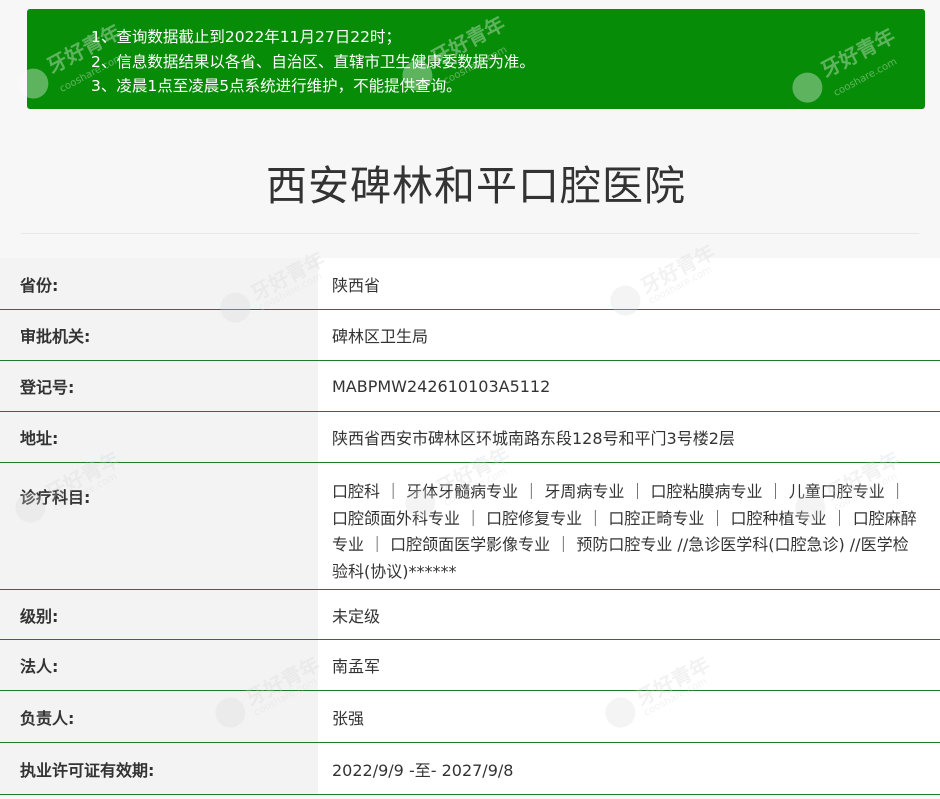  What do you see at coordinates (159, 716) in the screenshot?
I see `row-label: 负责人:` at bounding box center [159, 716].